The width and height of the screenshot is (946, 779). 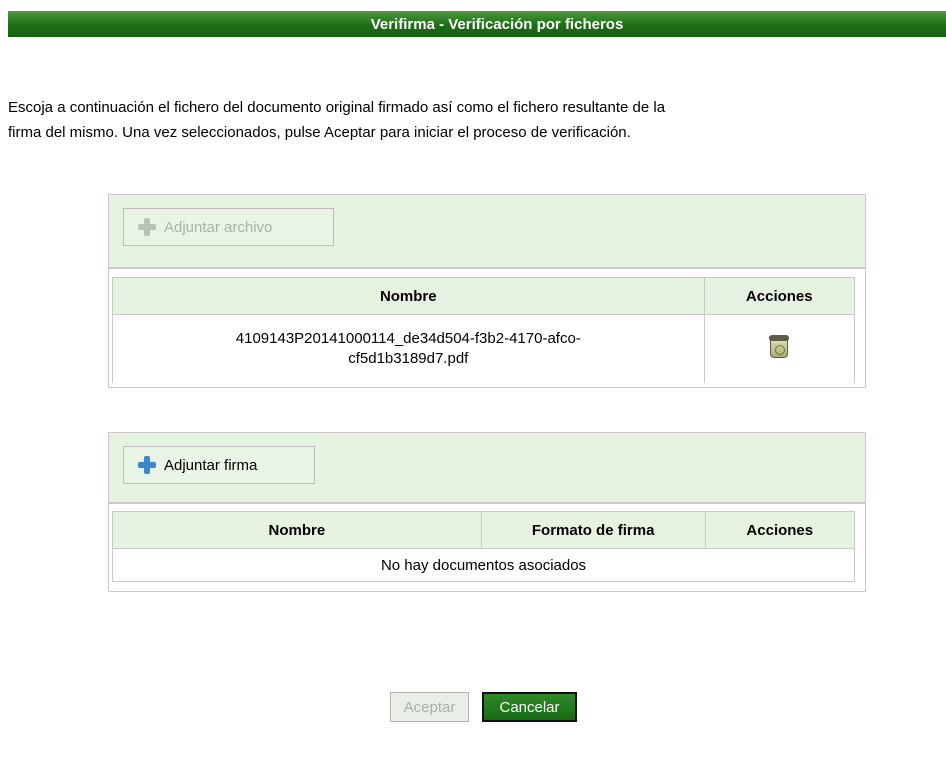 What do you see at coordinates (529, 707) in the screenshot?
I see `cancelar-button: Cancelar` at bounding box center [529, 707].